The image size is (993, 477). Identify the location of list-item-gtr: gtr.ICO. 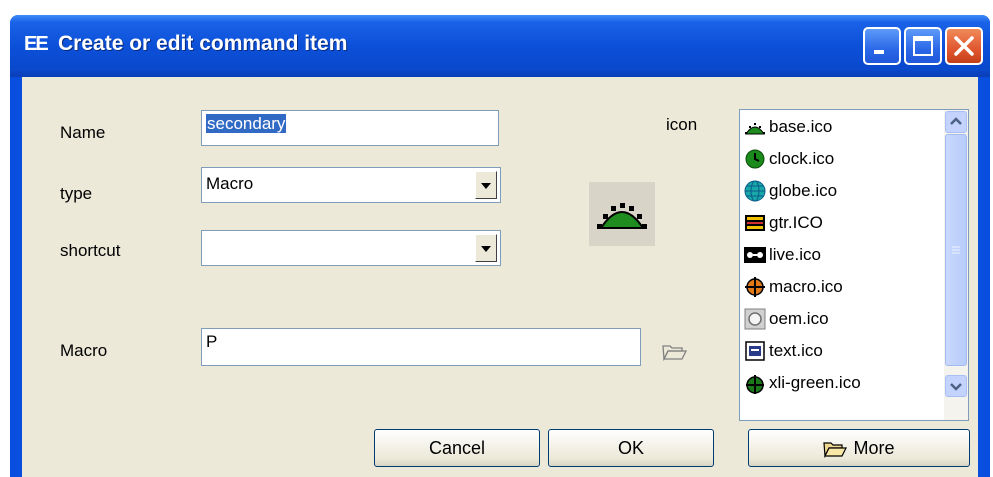
(783, 223).